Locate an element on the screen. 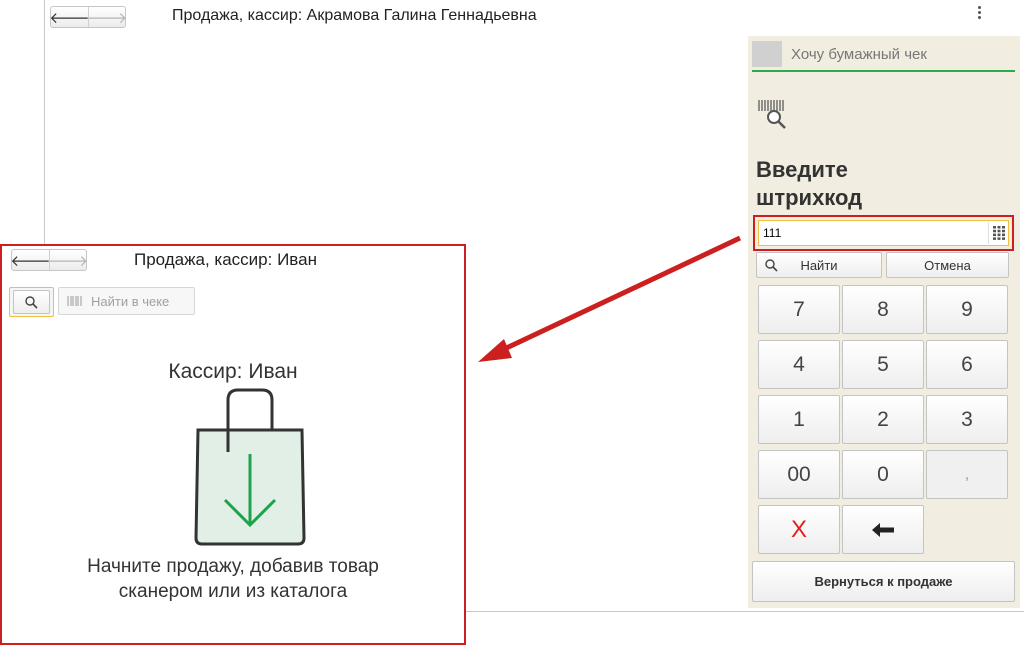  inset-back-button: 🡐 is located at coordinates (30, 260).